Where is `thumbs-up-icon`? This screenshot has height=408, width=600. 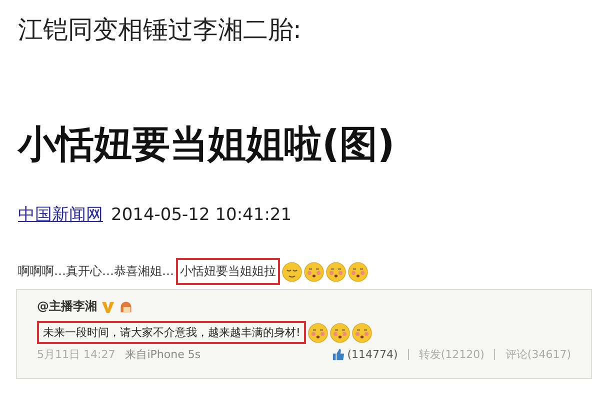
thumbs-up-icon is located at coordinates (339, 354).